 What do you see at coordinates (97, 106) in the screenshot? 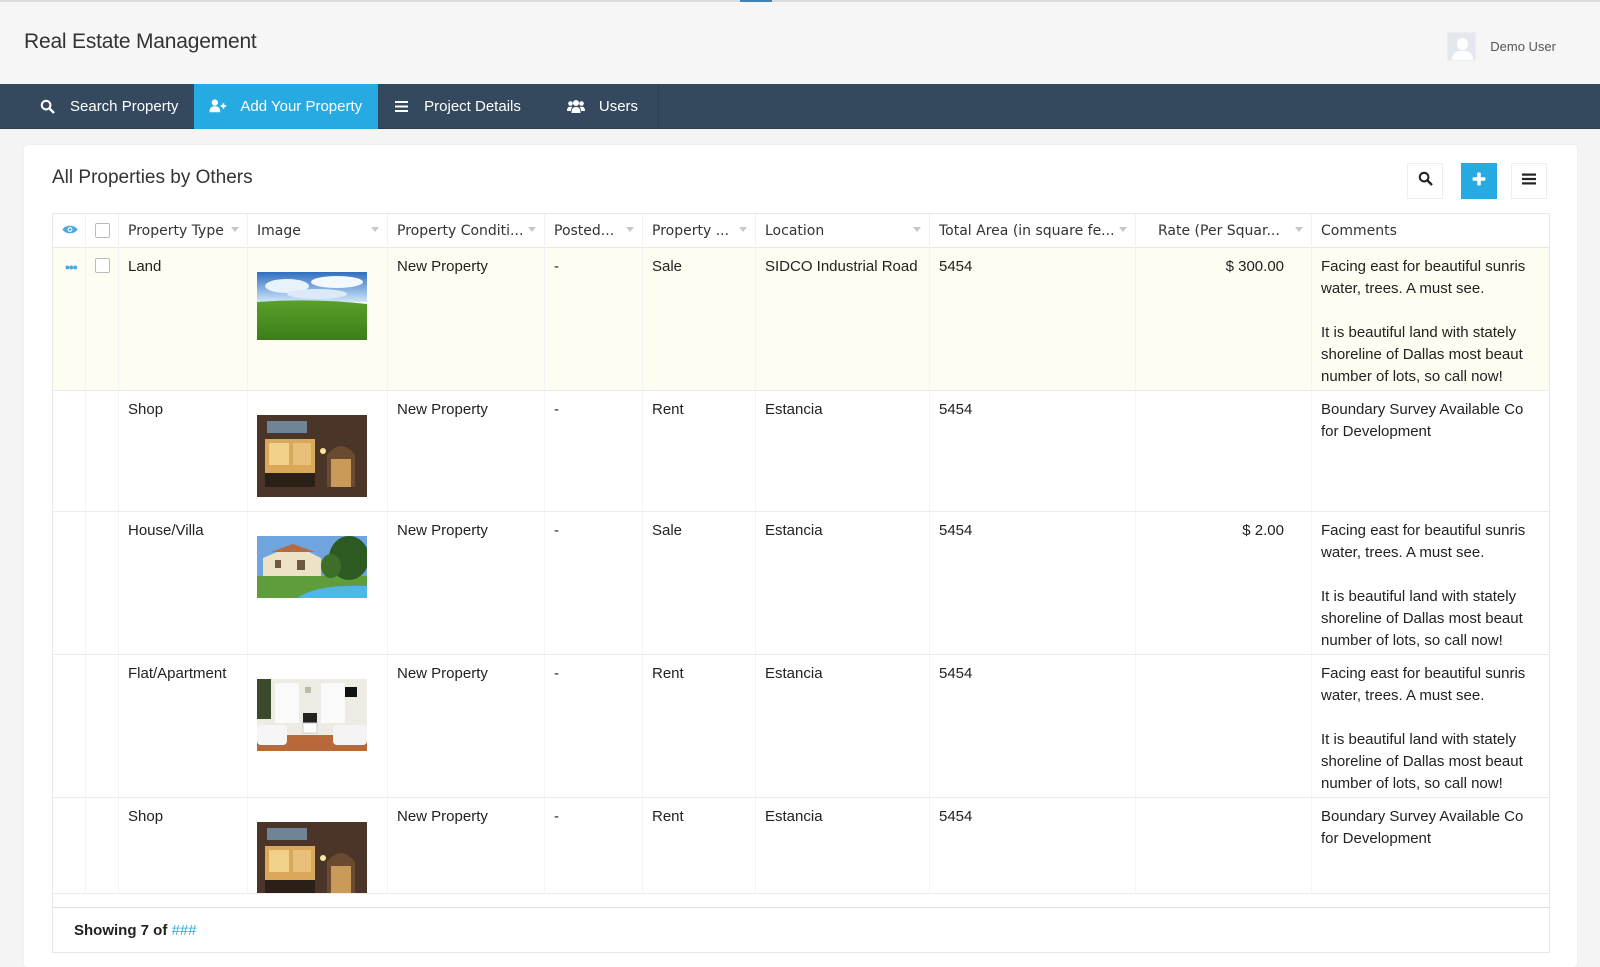
I see `nav-search-property: Search Property` at bounding box center [97, 106].